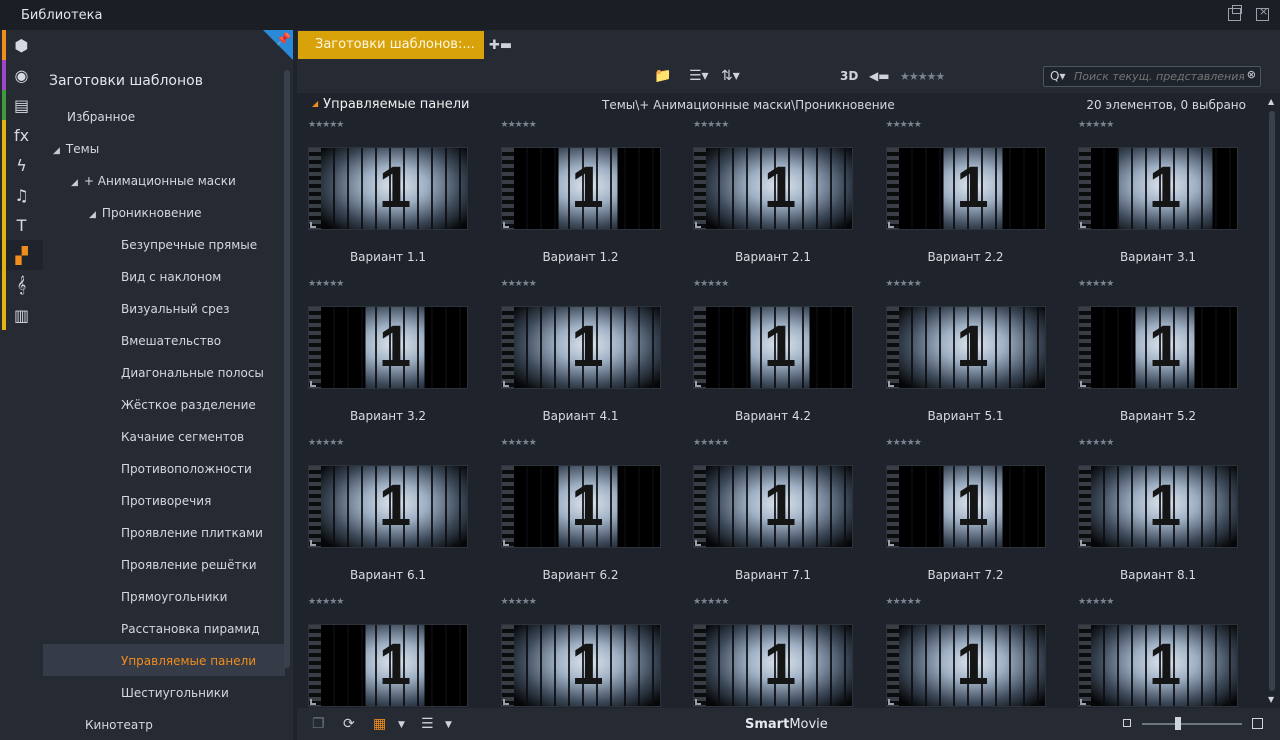  I want to click on template-item: ★★★★★ 1 Вариант 4.2, so click(778, 354).